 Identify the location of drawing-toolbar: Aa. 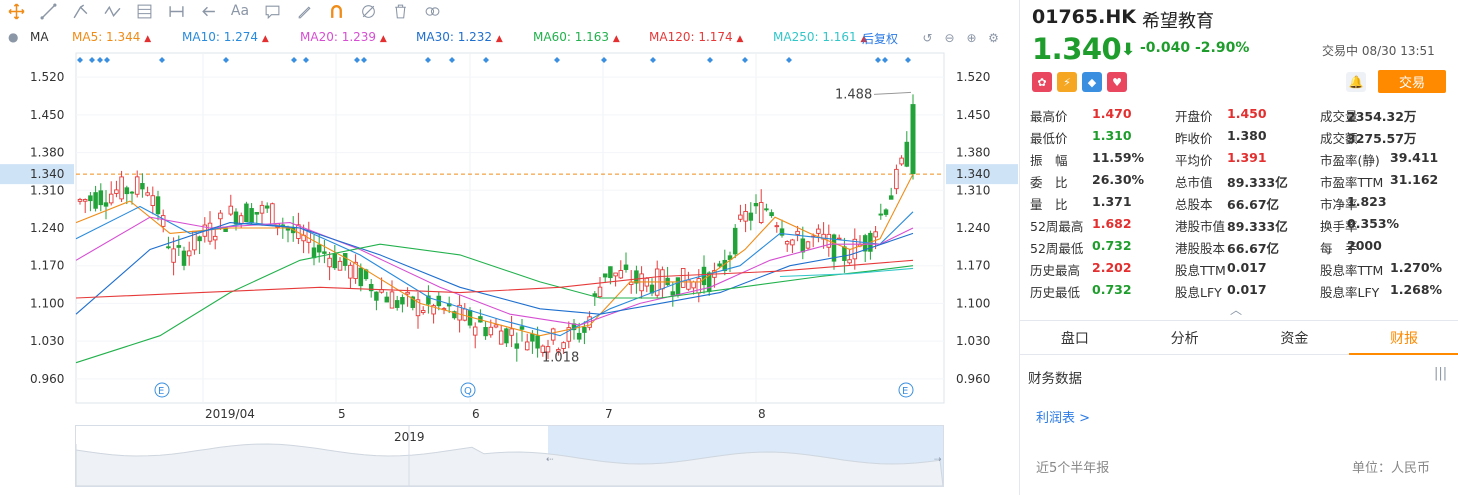
(509, 11).